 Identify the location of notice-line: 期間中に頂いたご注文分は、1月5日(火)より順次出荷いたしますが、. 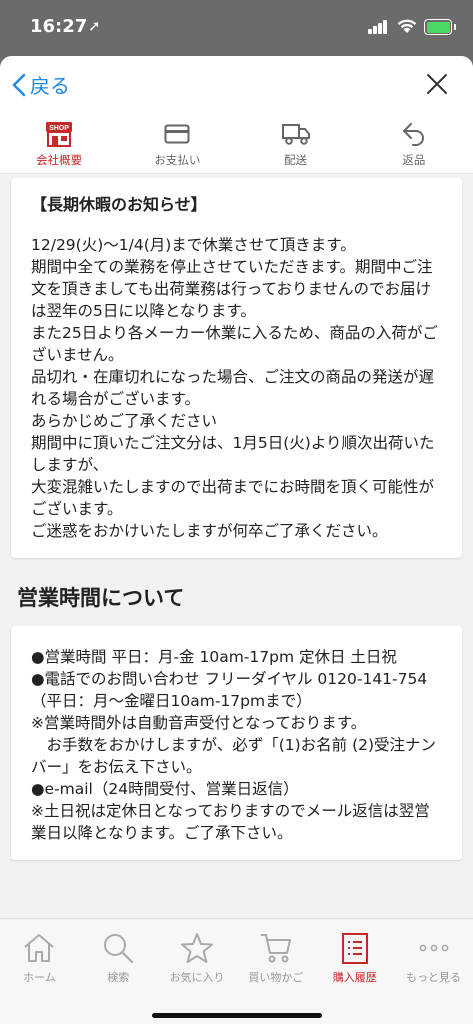
(233, 454).